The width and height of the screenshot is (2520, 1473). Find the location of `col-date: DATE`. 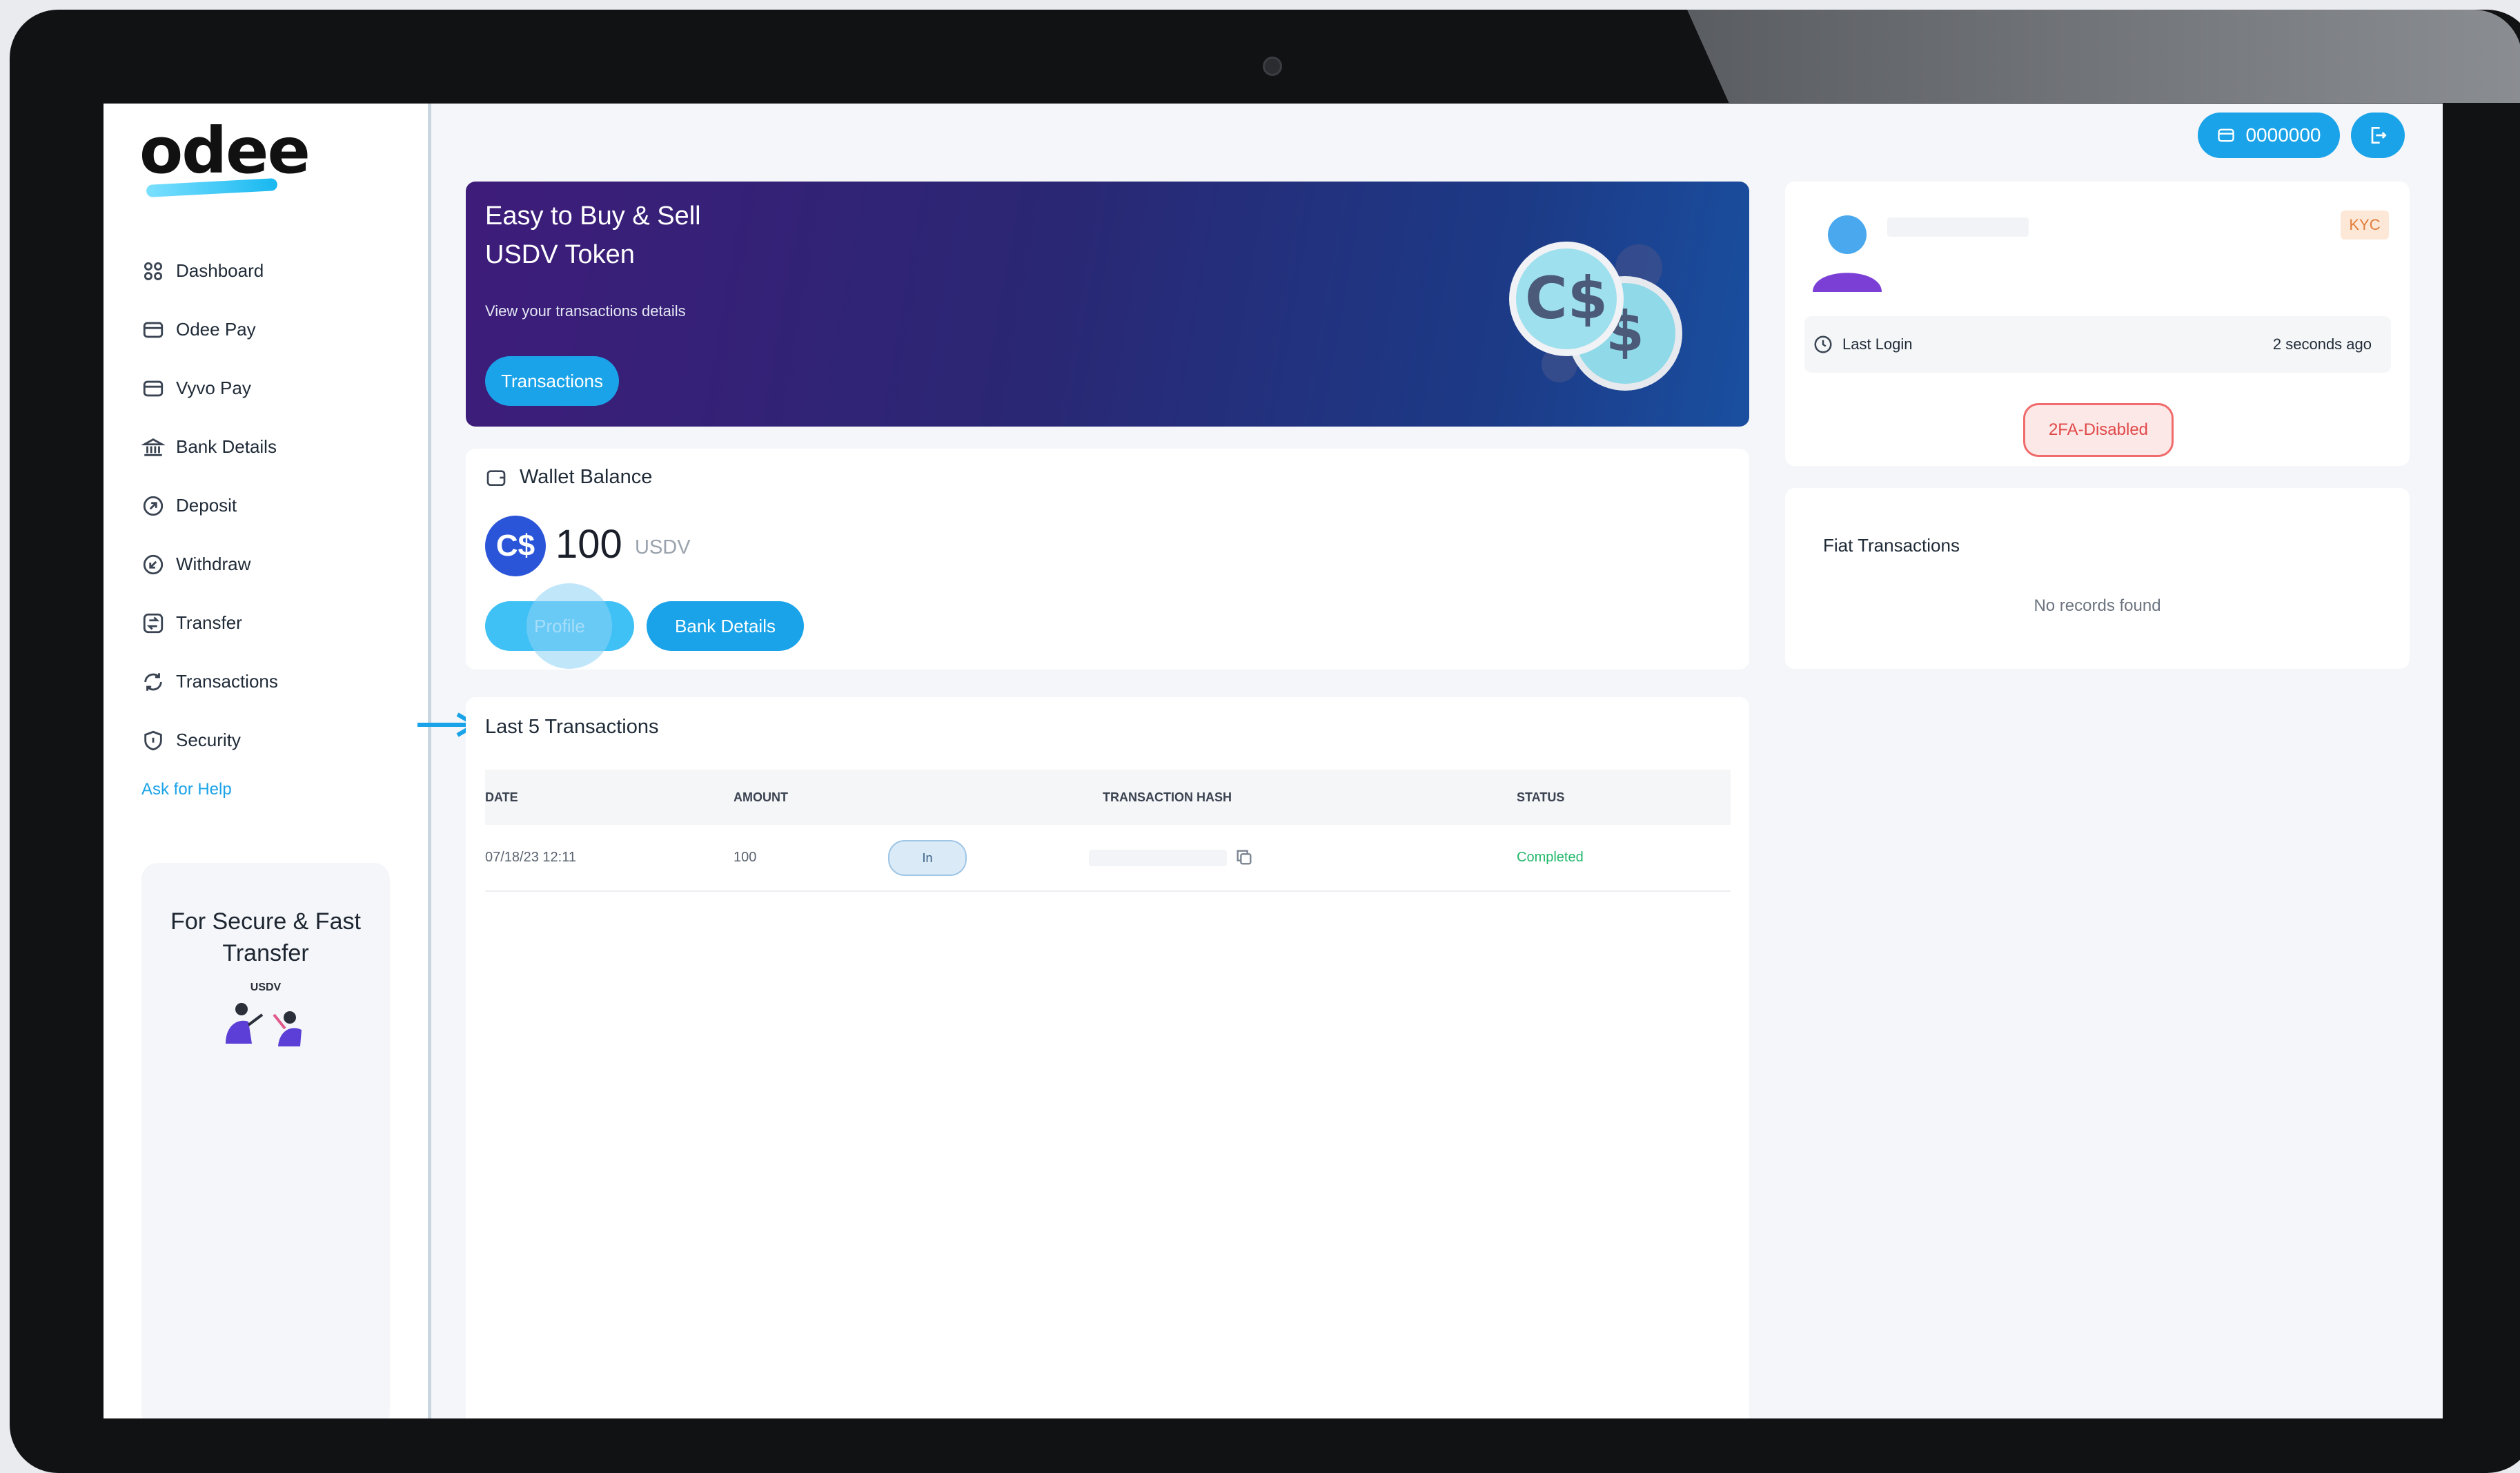

col-date: DATE is located at coordinates (501, 797).